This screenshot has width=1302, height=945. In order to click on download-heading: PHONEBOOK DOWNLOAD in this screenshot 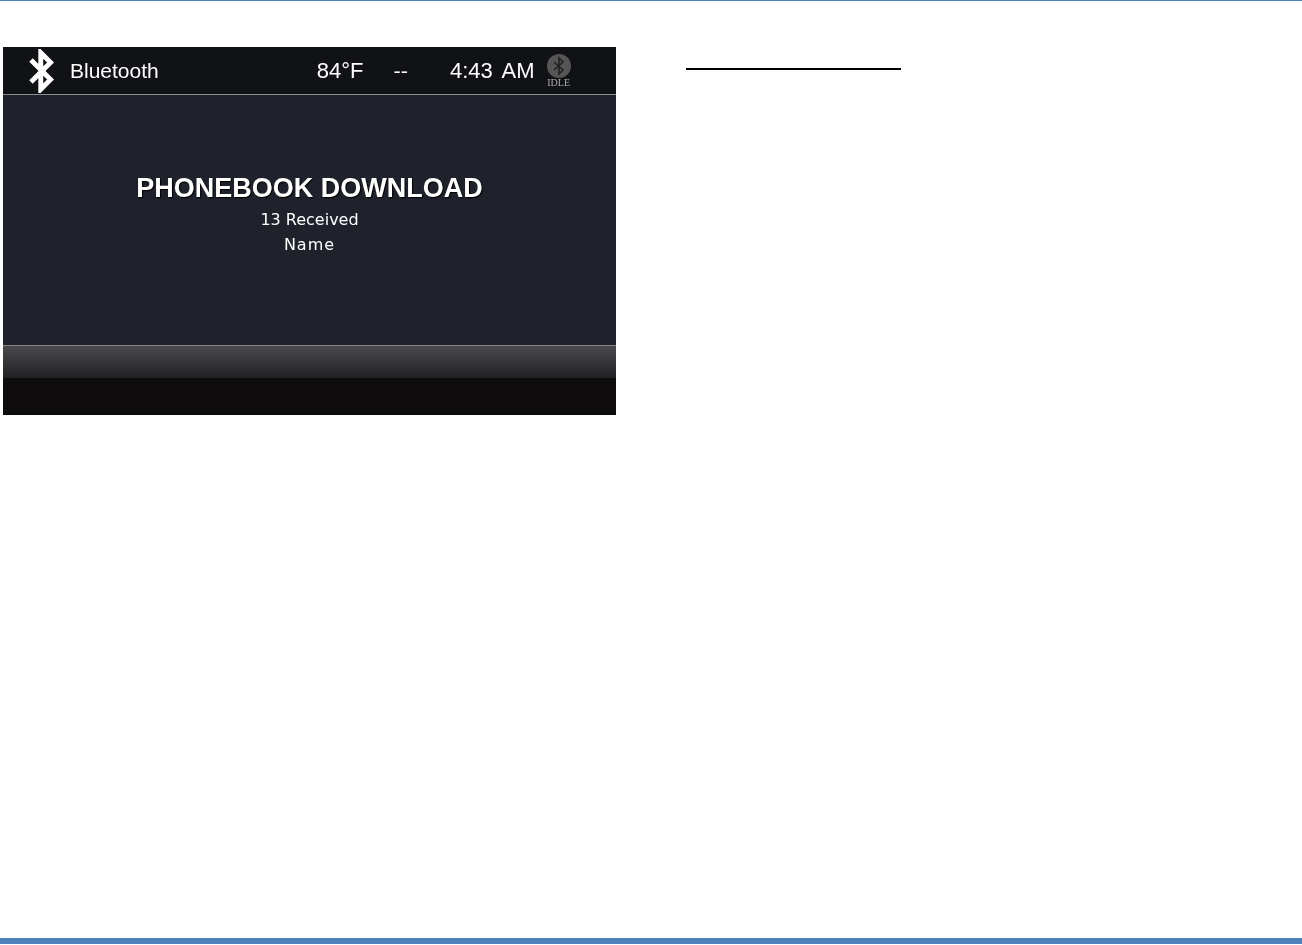, I will do `click(309, 188)`.